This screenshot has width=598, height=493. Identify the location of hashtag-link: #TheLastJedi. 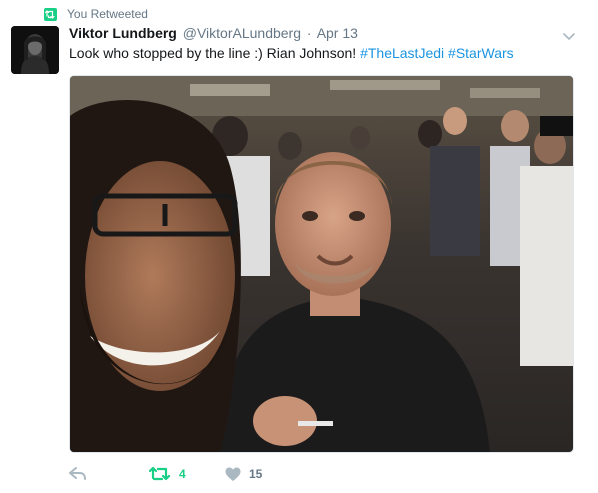
(402, 53).